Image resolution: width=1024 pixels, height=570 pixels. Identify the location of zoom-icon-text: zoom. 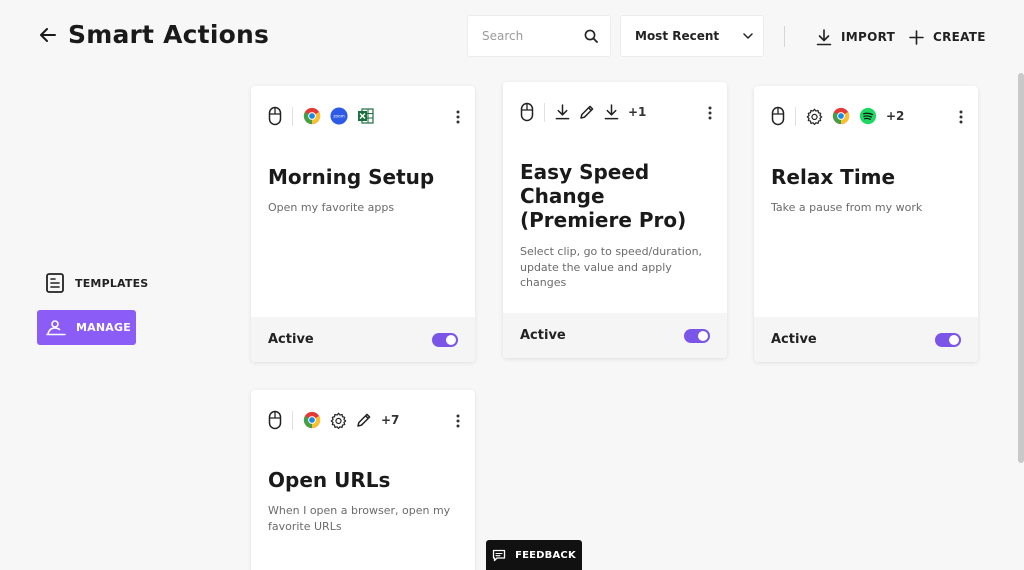
(338, 116).